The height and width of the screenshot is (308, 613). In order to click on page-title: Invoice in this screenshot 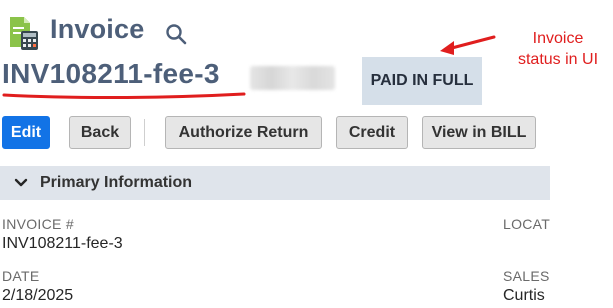, I will do `click(97, 29)`.